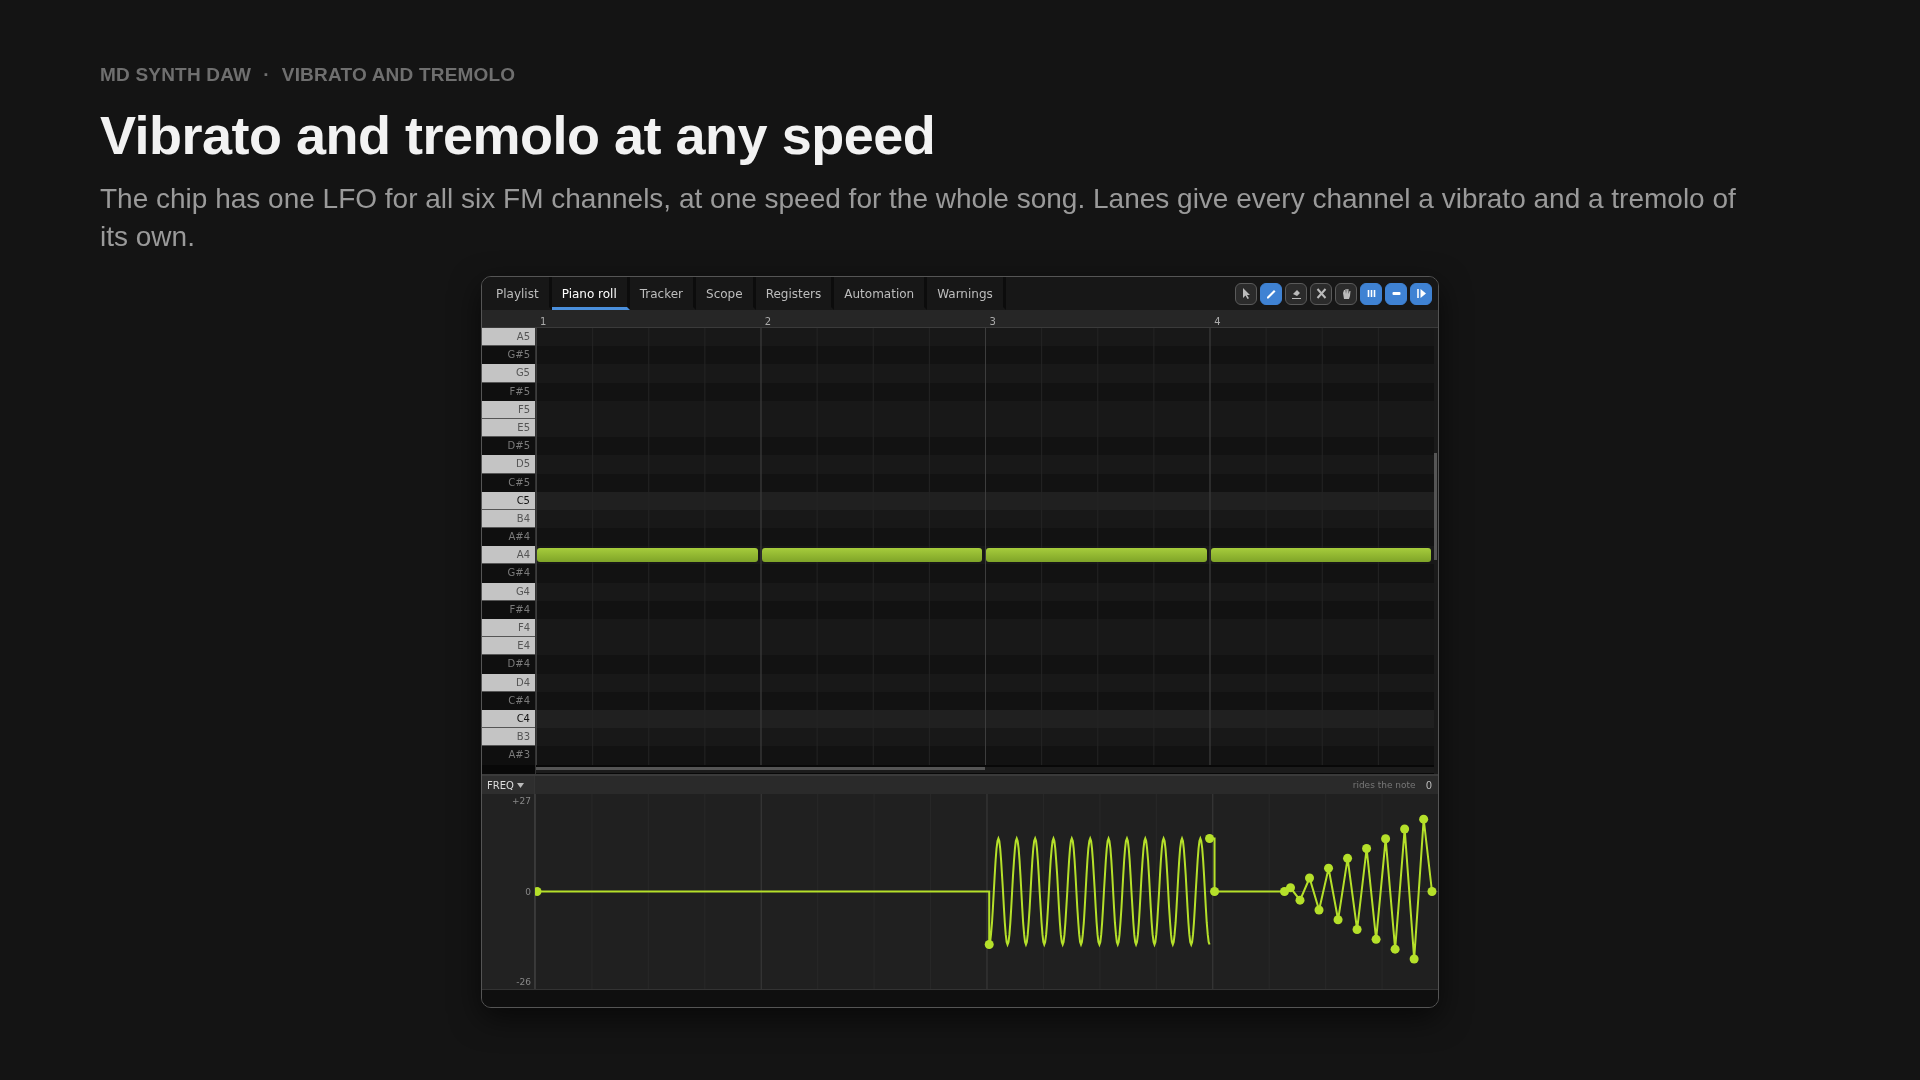 Image resolution: width=1920 pixels, height=1080 pixels. I want to click on piano-key: A5, so click(508, 337).